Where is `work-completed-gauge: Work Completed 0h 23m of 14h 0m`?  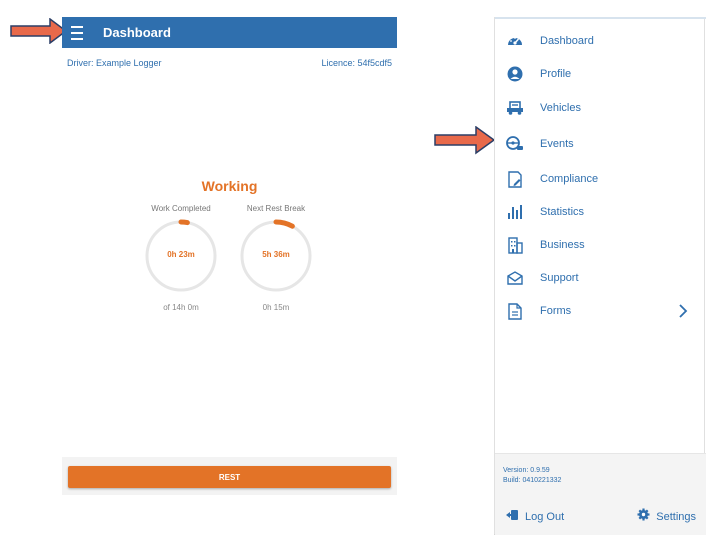
work-completed-gauge: Work Completed 0h 23m of 14h 0m is located at coordinates (181, 258).